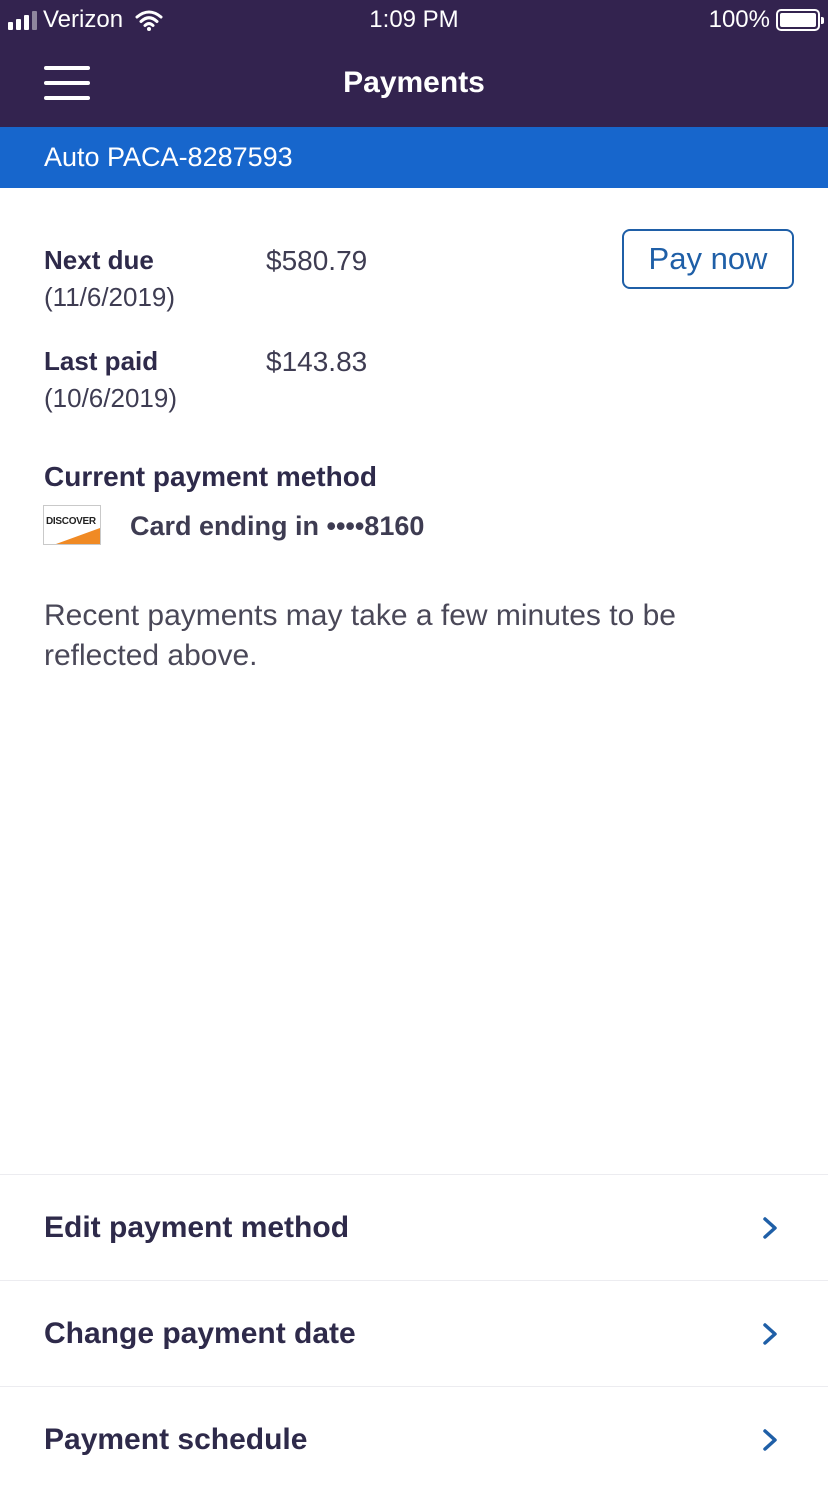 The image size is (828, 1489). I want to click on next-due-label: Next due, so click(99, 260).